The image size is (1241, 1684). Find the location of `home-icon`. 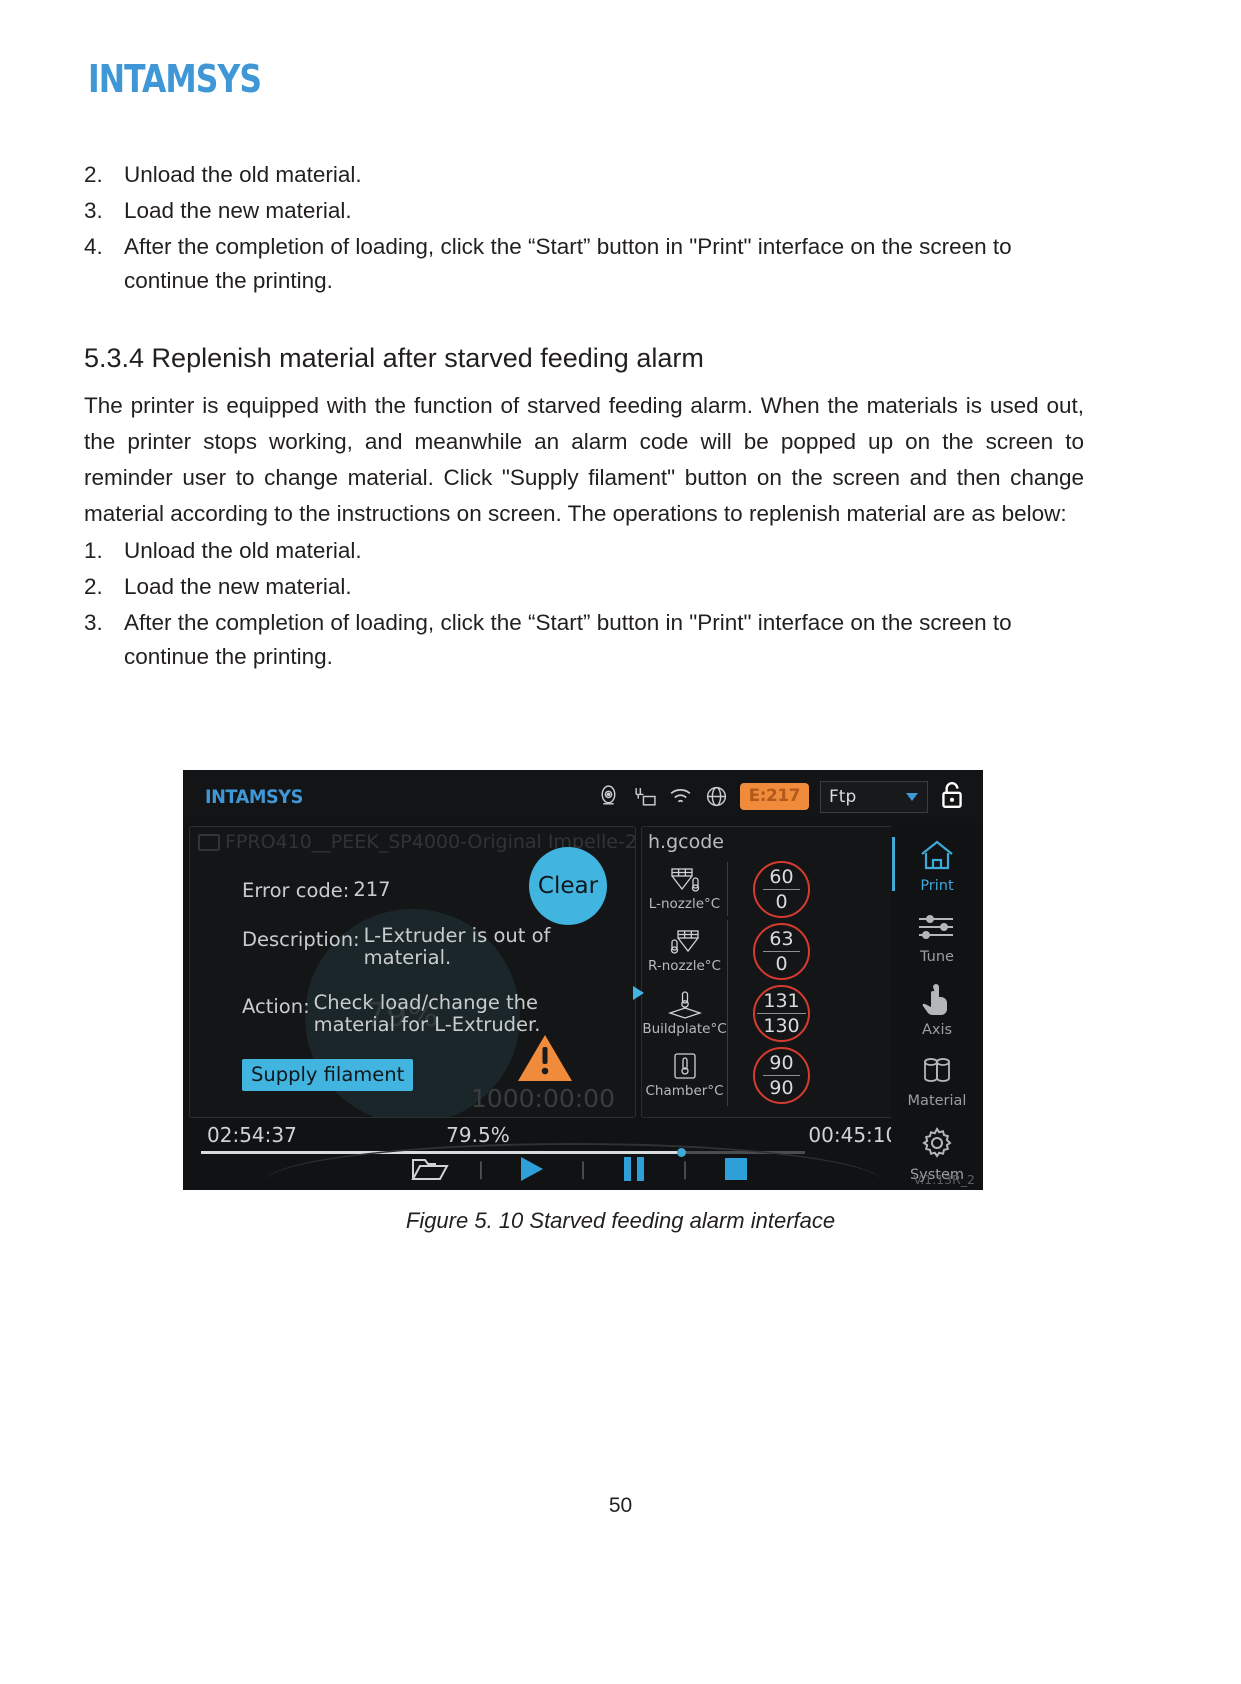

home-icon is located at coordinates (937, 857).